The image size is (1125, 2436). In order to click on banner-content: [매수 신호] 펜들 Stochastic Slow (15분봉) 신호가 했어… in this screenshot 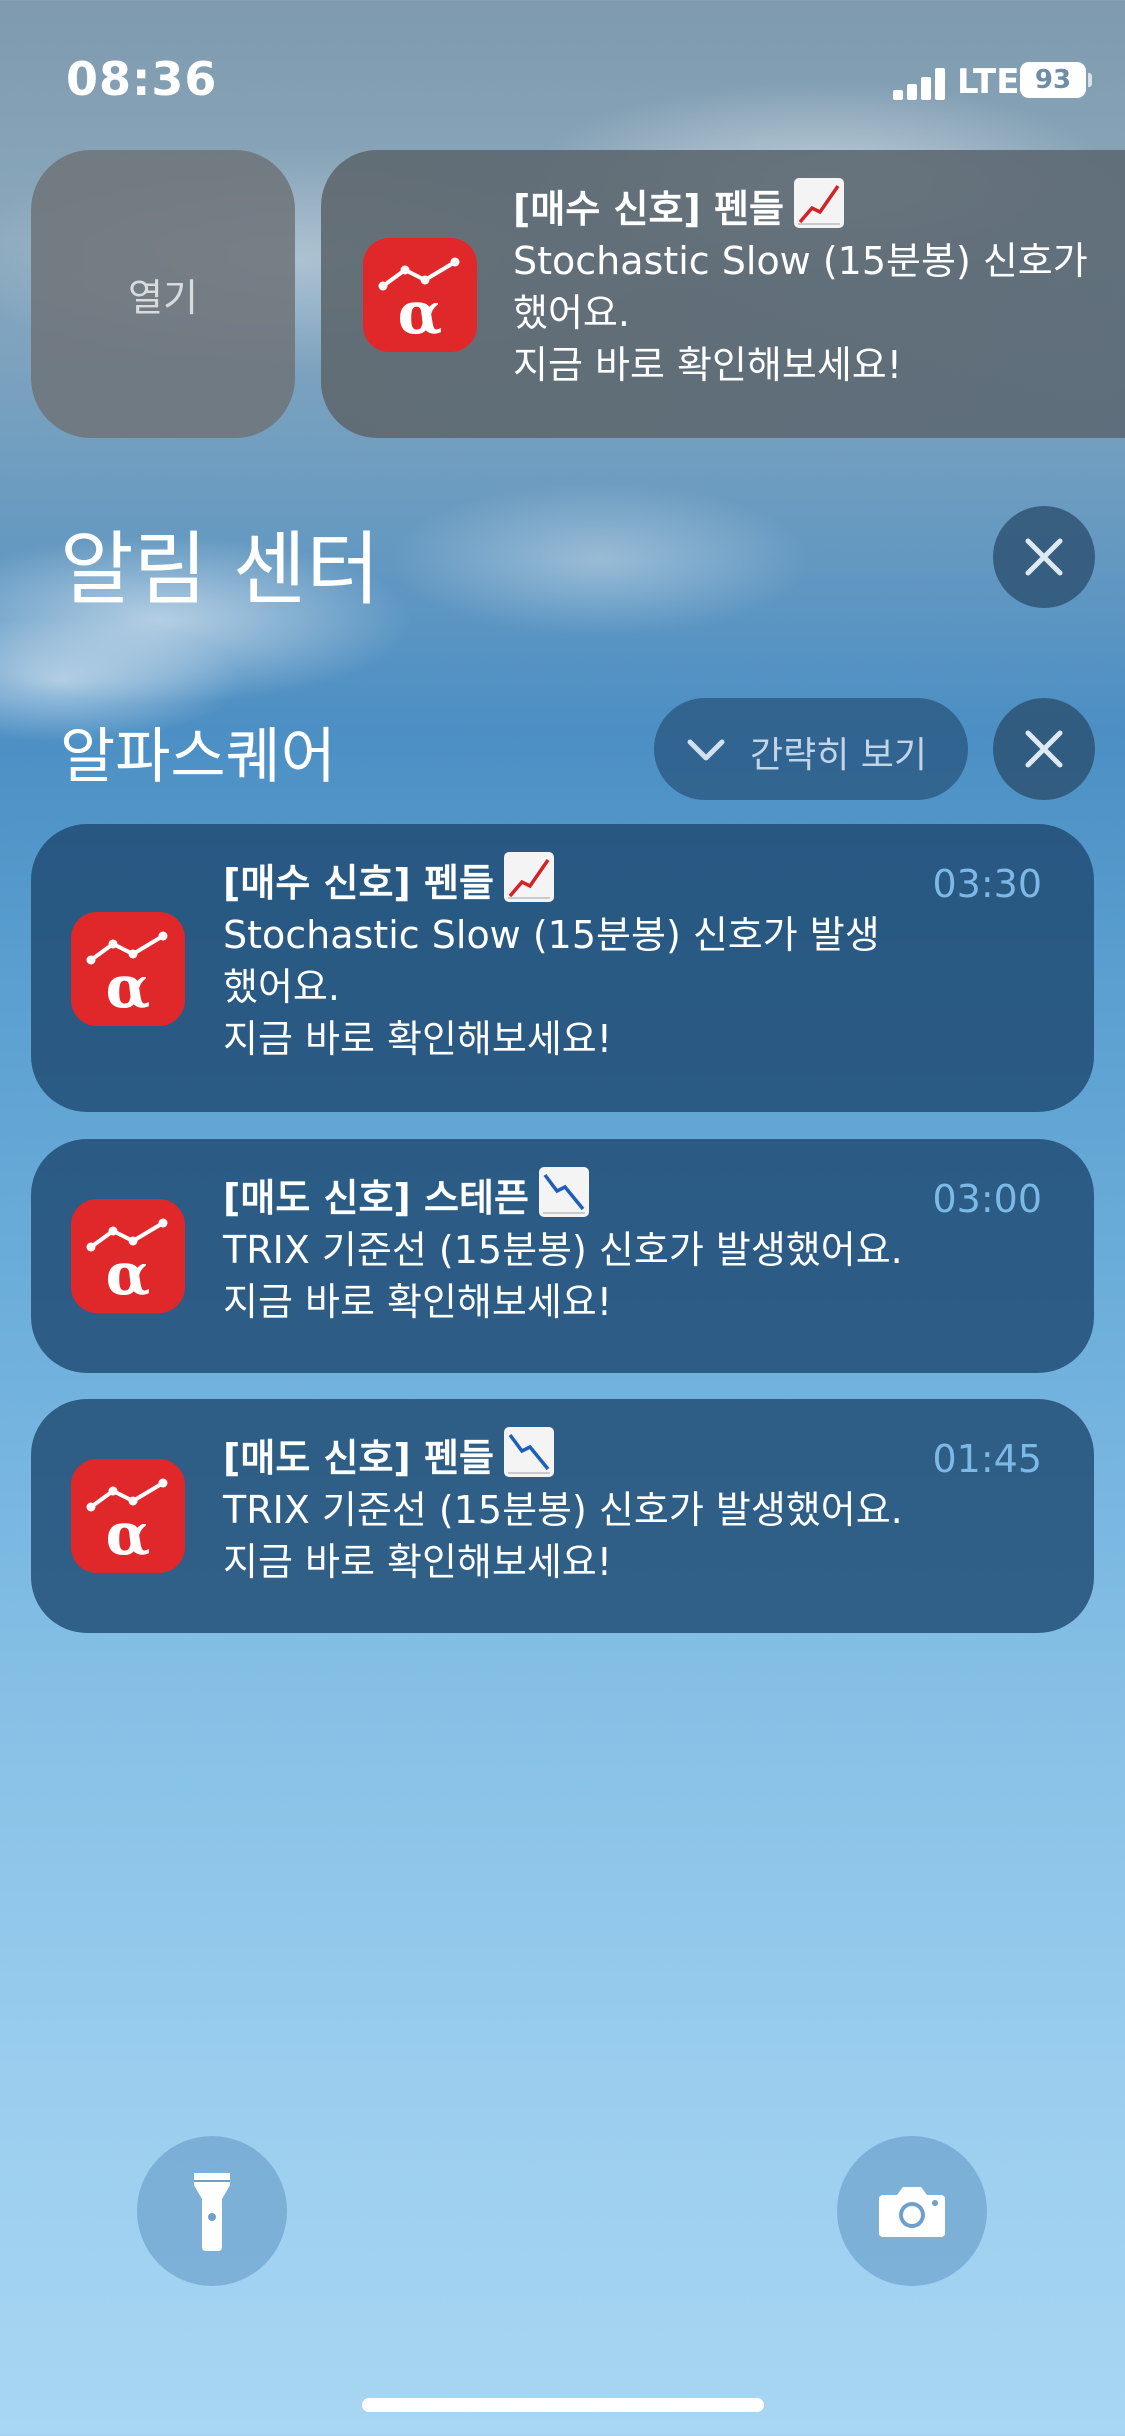, I will do `click(819, 284)`.